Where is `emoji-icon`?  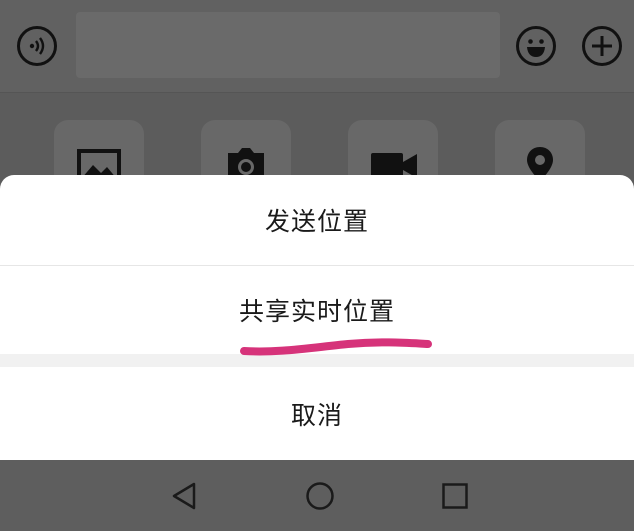
emoji-icon is located at coordinates (536, 46).